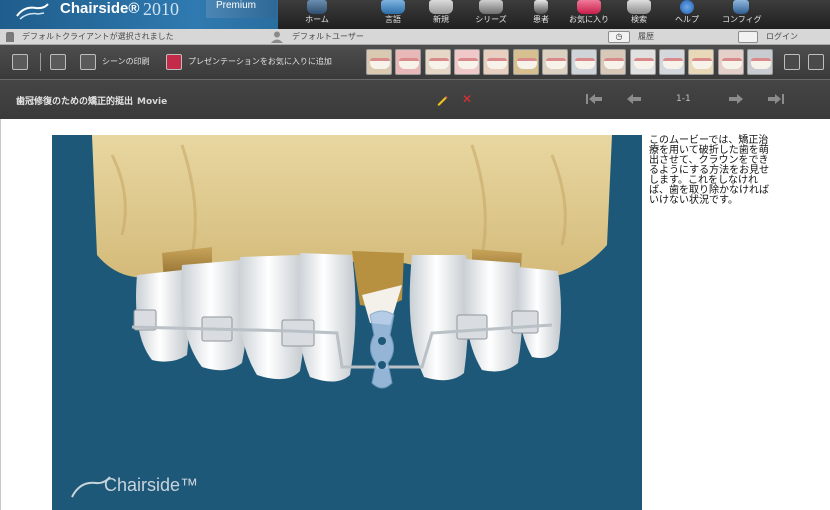 This screenshot has width=830, height=510. What do you see at coordinates (0, 314) in the screenshot?
I see `content-left-border` at bounding box center [0, 314].